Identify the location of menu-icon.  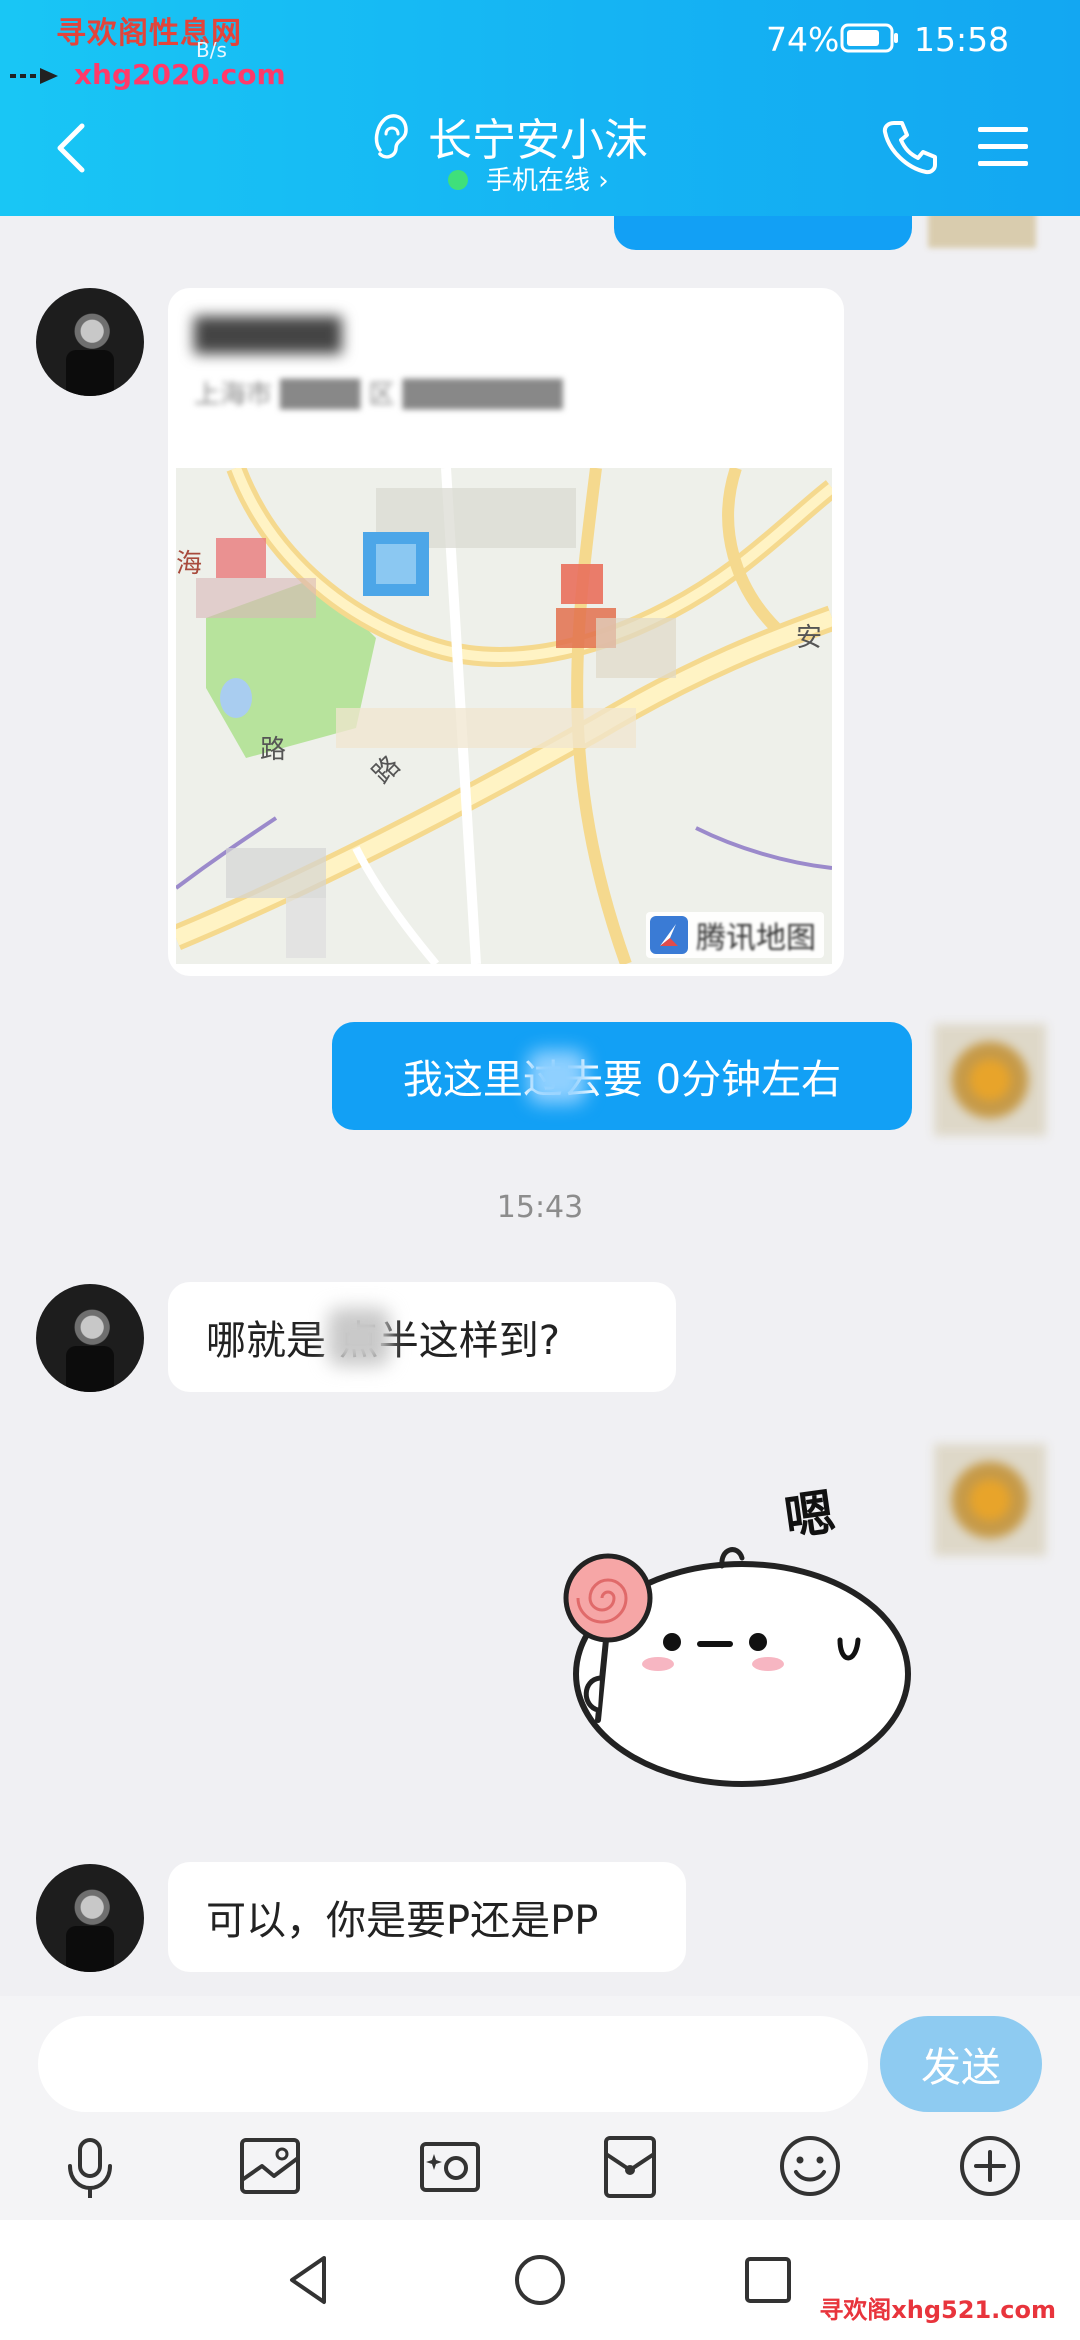
(1003, 147).